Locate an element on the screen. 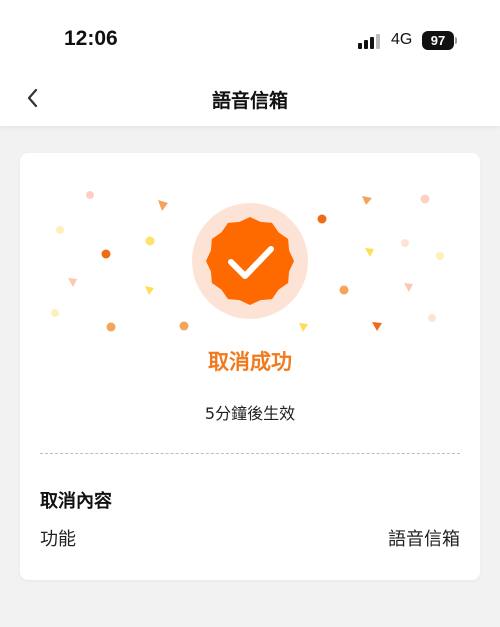 The height and width of the screenshot is (627, 500). section-title: 取消內容 is located at coordinates (76, 501).